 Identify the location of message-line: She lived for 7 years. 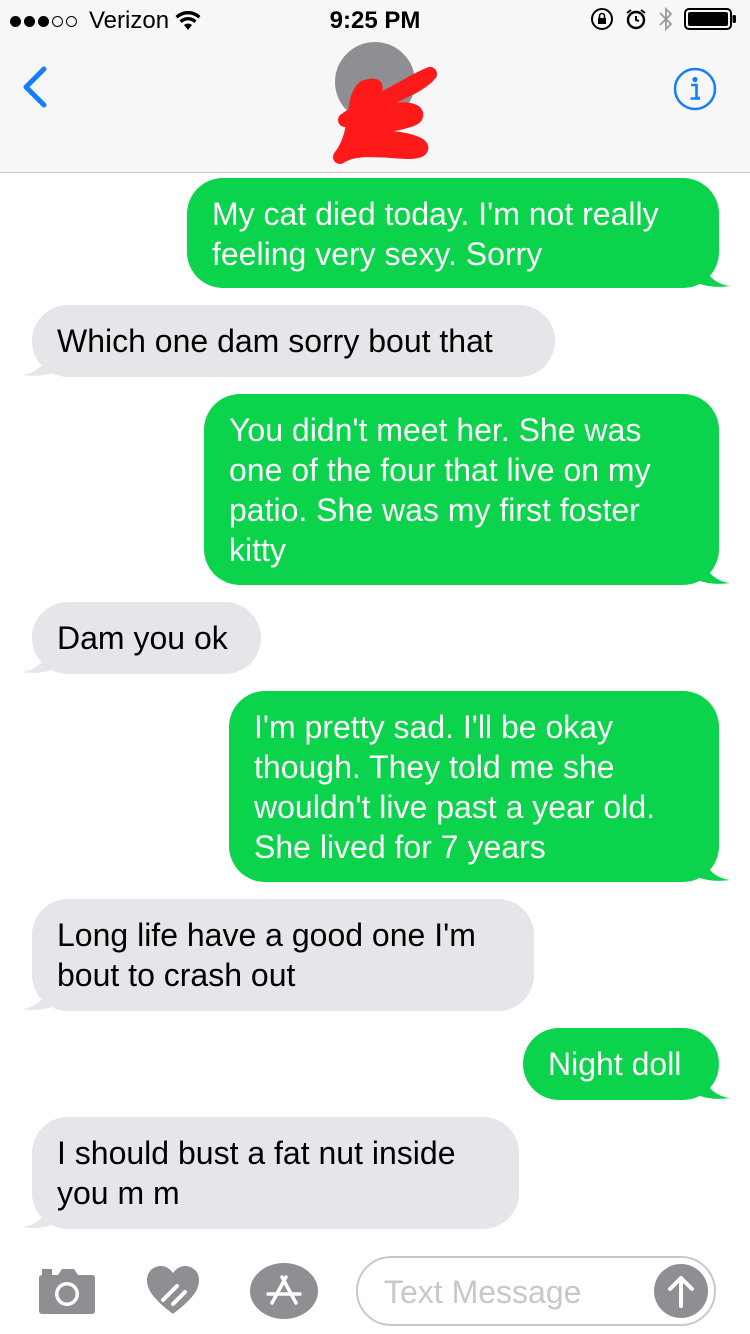
(400, 847).